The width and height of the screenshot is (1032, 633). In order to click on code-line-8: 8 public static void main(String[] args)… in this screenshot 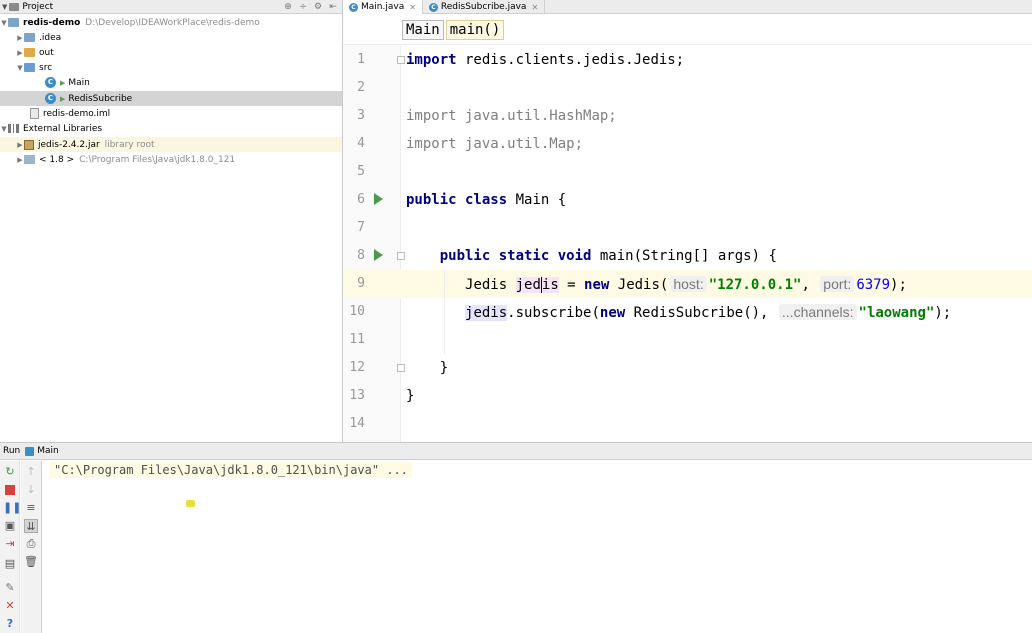, I will do `click(687, 256)`.